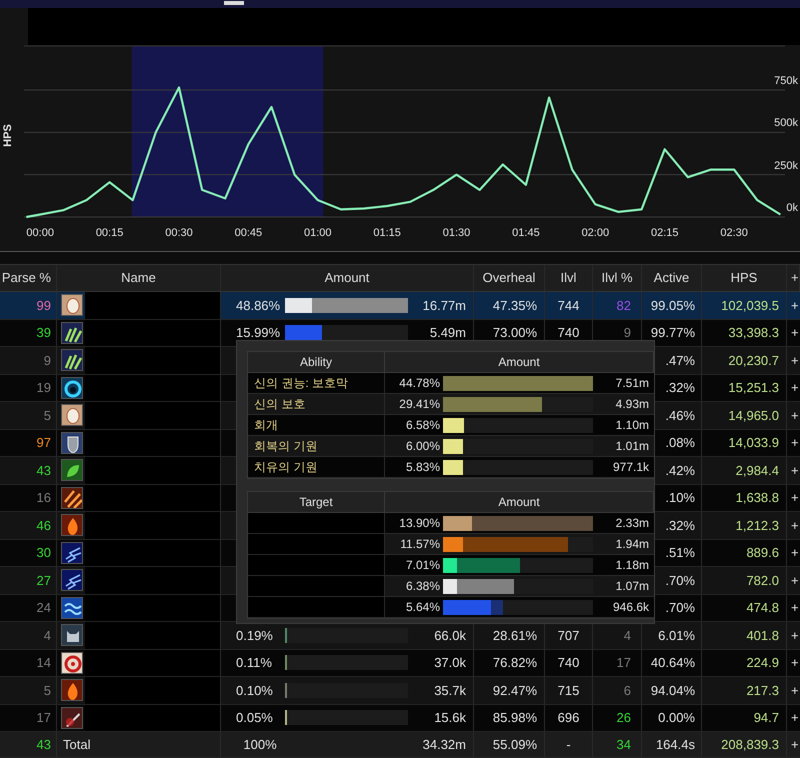 The width and height of the screenshot is (800, 758). I want to click on parse-value: 17, so click(43, 718).